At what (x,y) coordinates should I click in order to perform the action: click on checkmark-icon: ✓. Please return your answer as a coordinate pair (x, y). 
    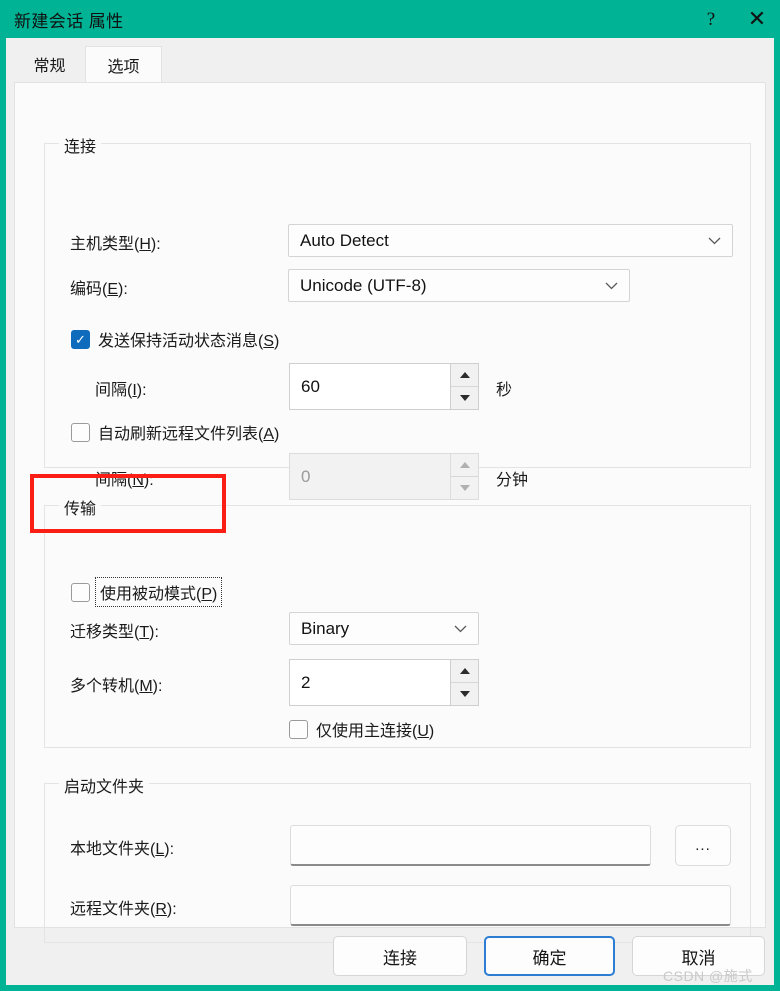
    Looking at the image, I should click on (80, 339).